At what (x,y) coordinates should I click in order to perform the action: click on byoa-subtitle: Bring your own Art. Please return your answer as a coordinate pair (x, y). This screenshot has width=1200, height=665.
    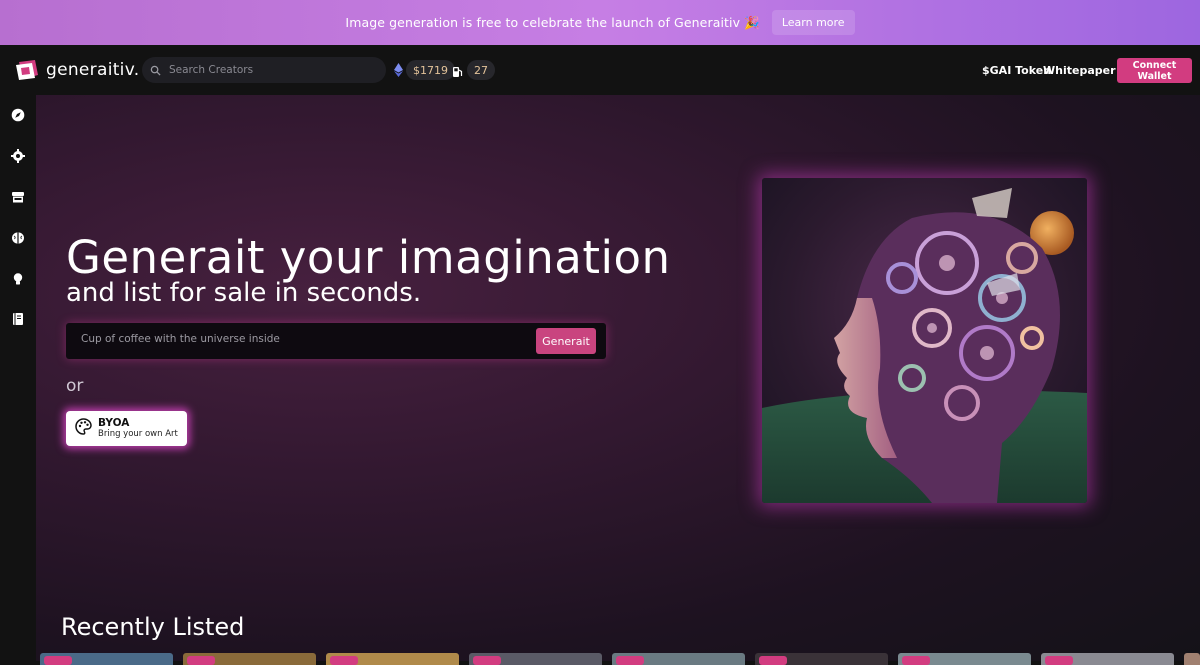
    Looking at the image, I should click on (138, 434).